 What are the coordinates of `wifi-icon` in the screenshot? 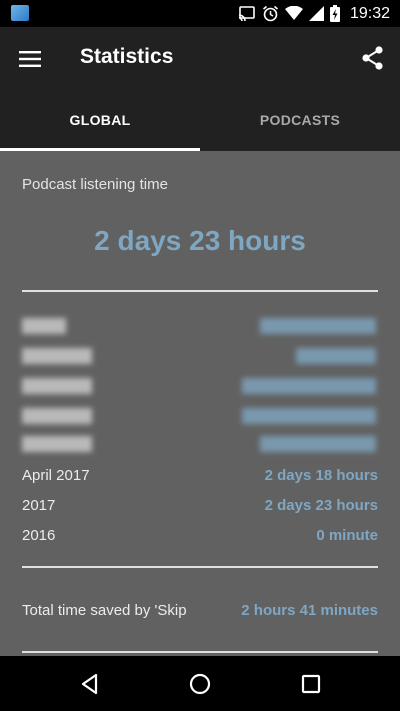 It's located at (293, 13).